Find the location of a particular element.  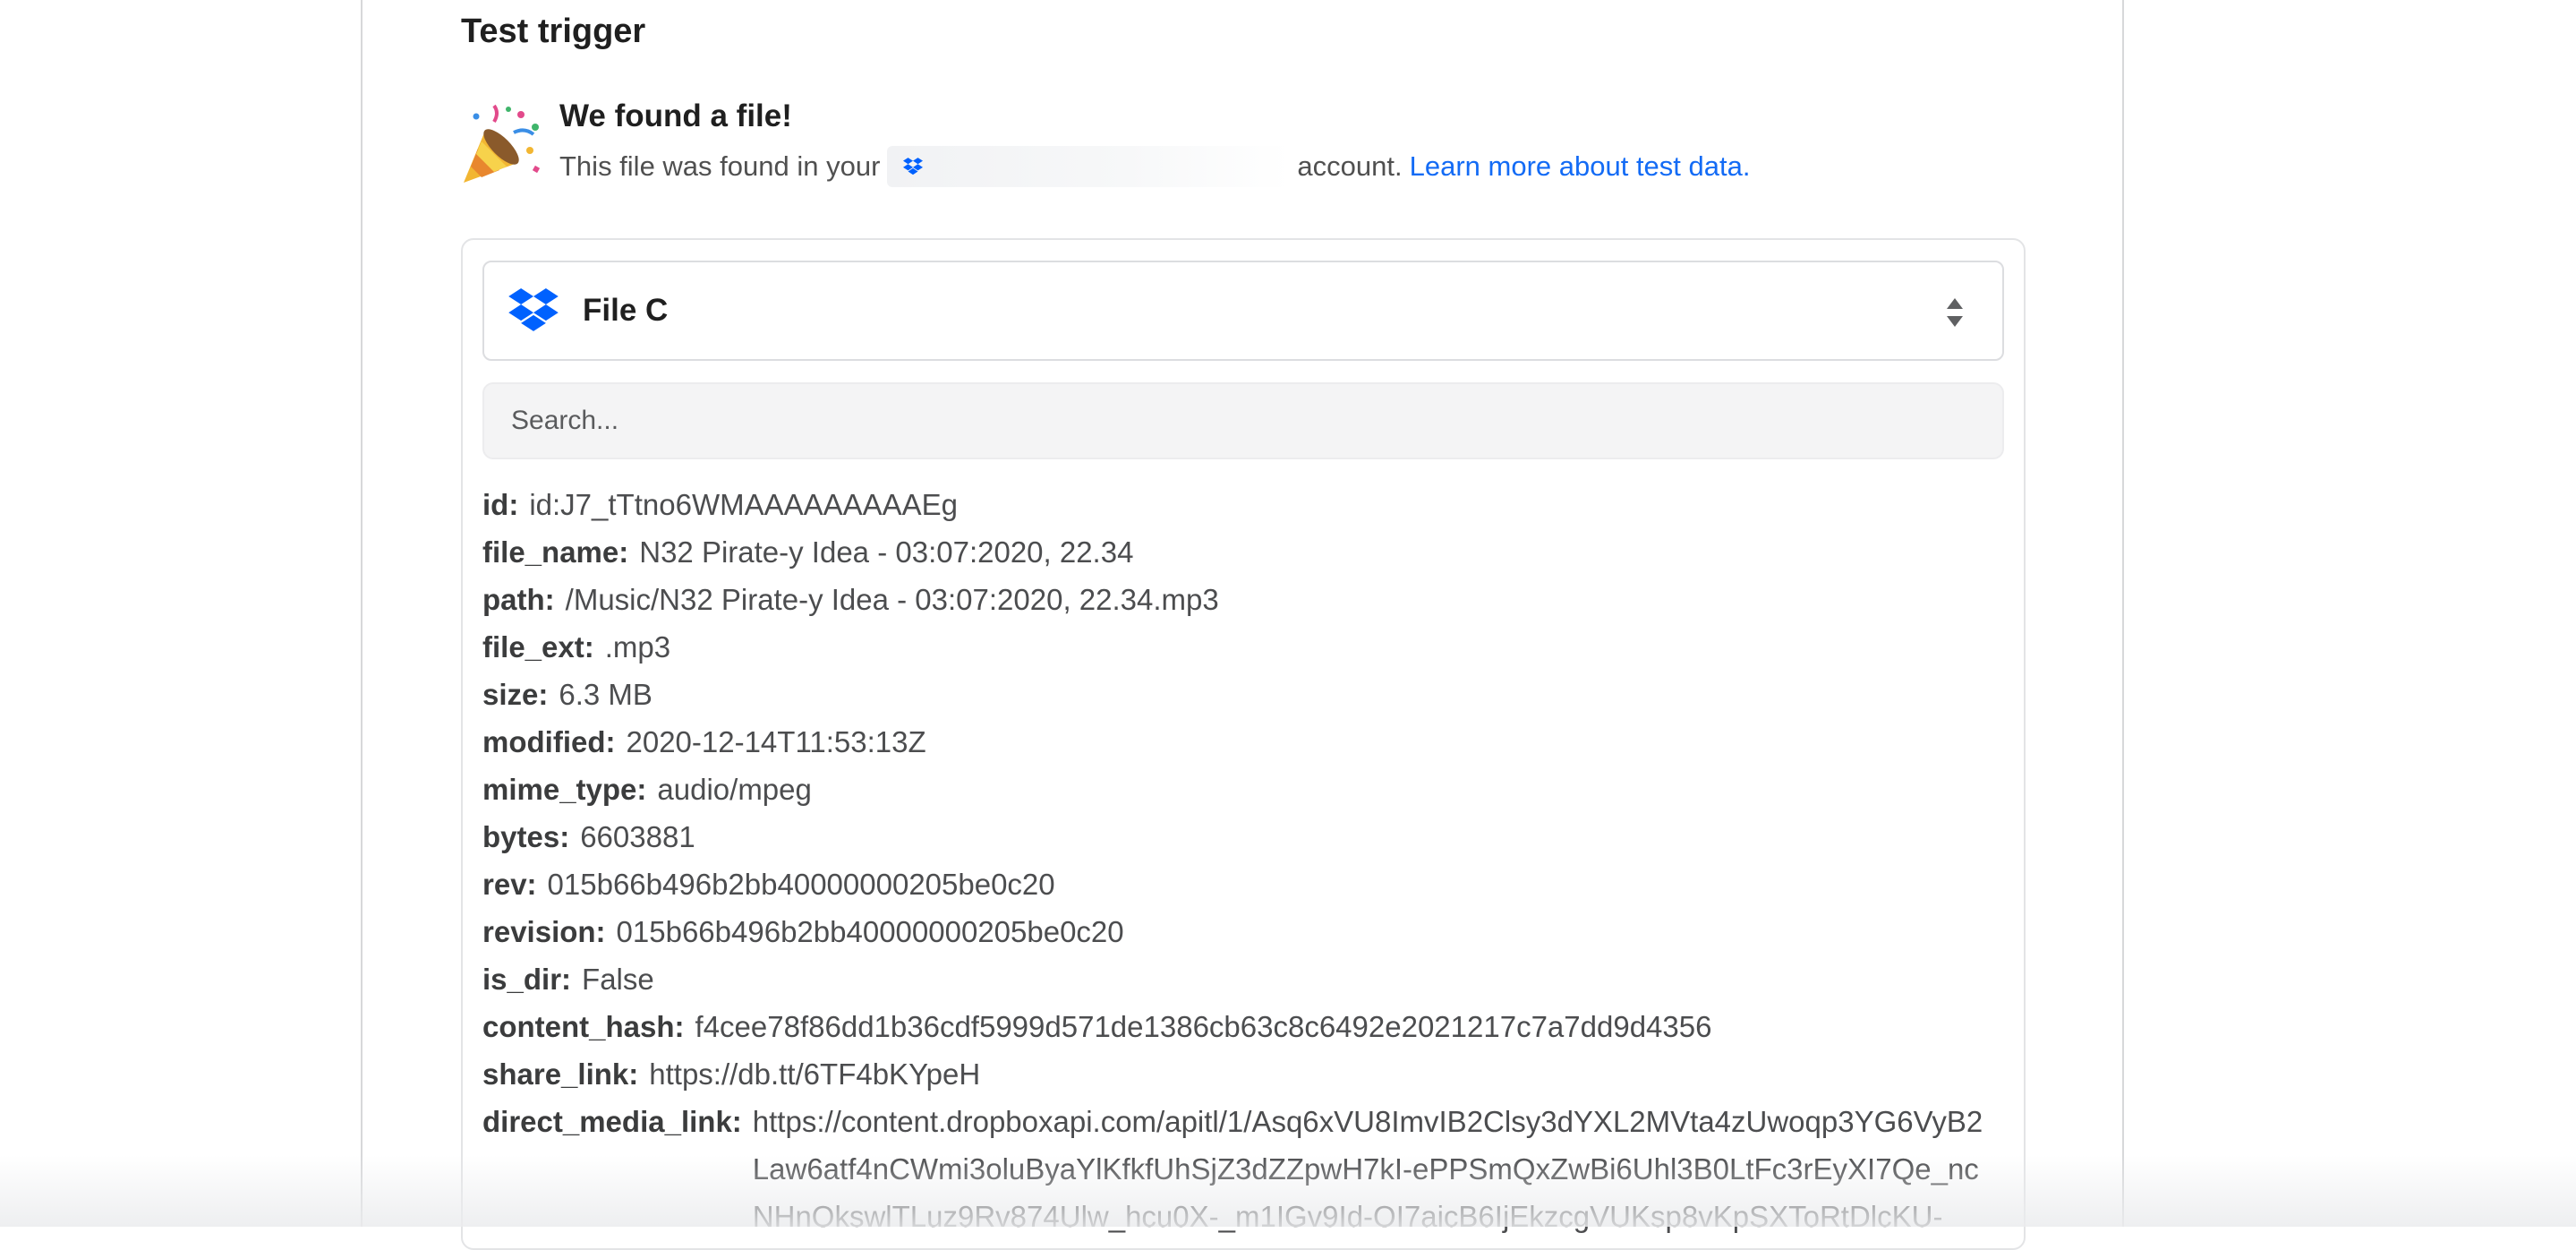

field-value: audio/mpeg is located at coordinates (734, 789).